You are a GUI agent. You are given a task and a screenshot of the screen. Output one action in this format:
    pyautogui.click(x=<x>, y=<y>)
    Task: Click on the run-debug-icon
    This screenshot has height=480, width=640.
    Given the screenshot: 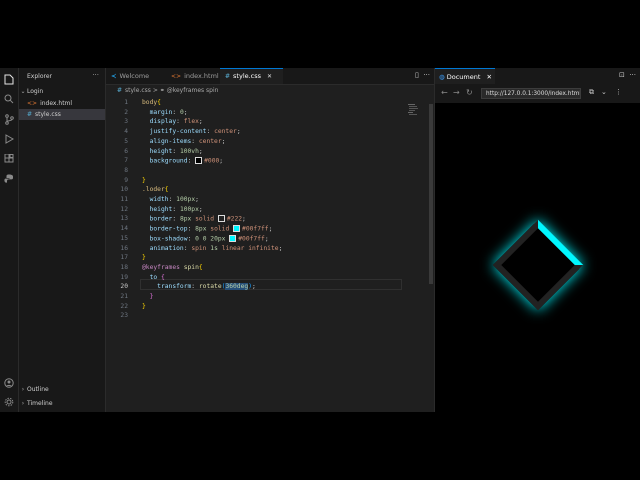 What is the action you would take?
    pyautogui.click(x=9, y=139)
    